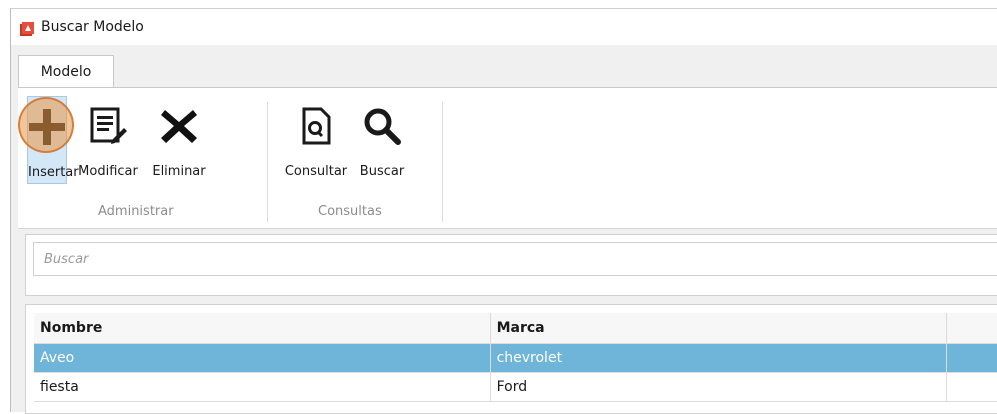  Describe the element at coordinates (382, 126) in the screenshot. I see `magnifier-icon` at that location.